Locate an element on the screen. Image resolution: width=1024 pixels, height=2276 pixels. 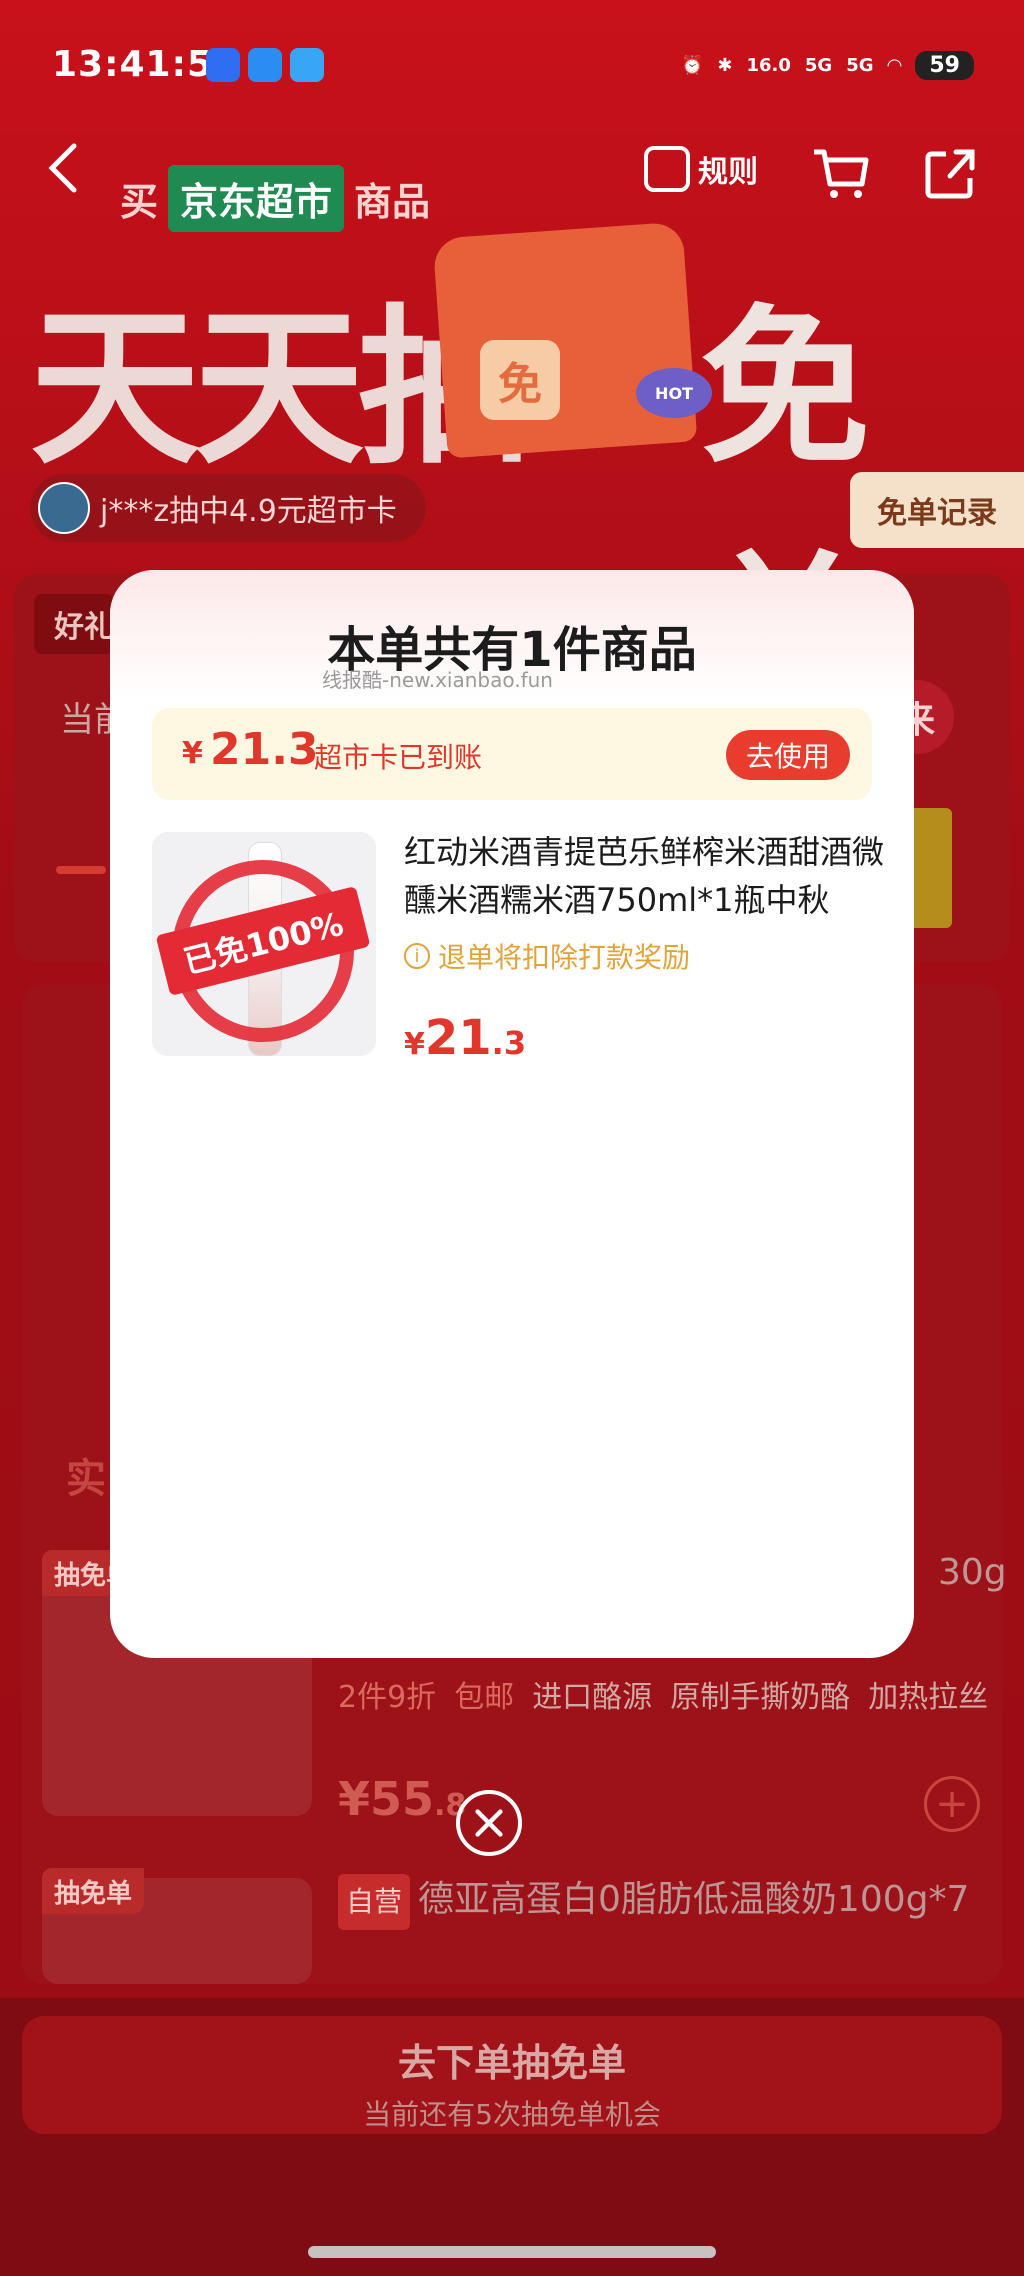
notice-amount: 21.3 is located at coordinates (264, 749).